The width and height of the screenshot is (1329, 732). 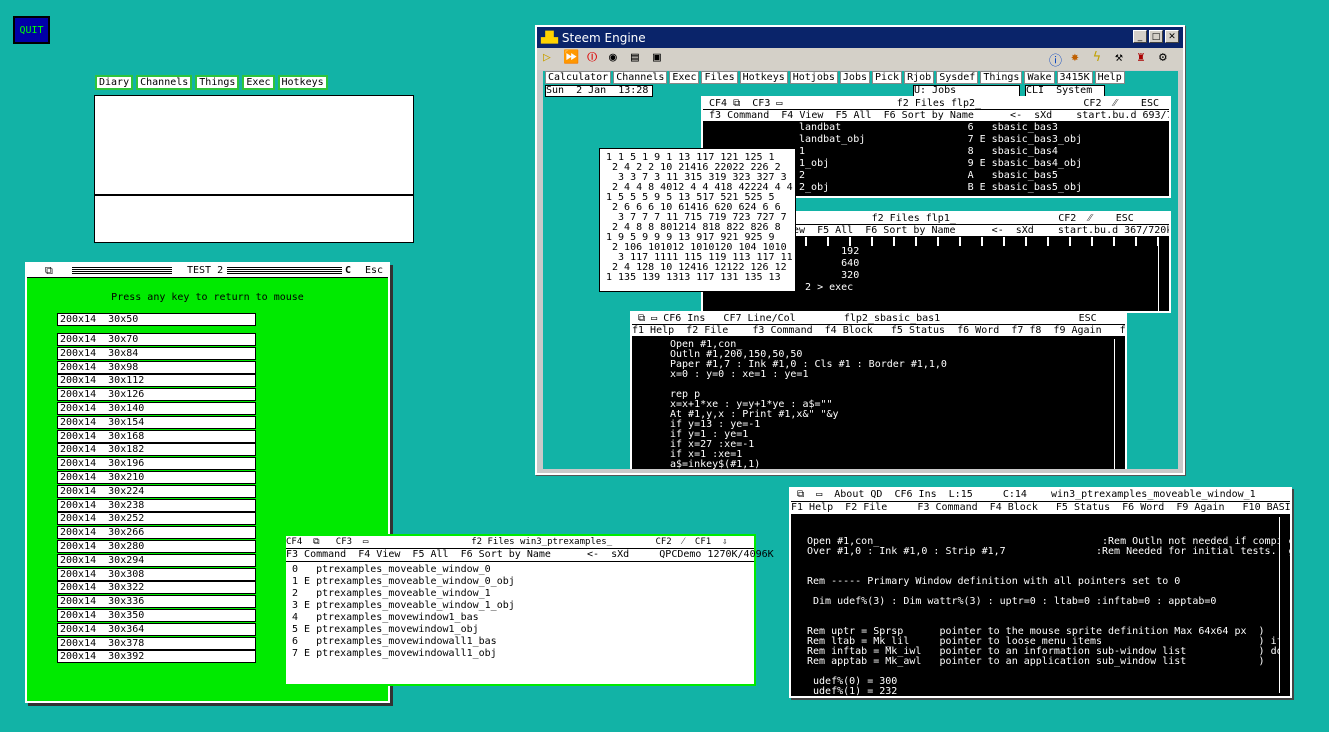 I want to click on coord-row: 200x14 30x210, so click(x=156, y=477).